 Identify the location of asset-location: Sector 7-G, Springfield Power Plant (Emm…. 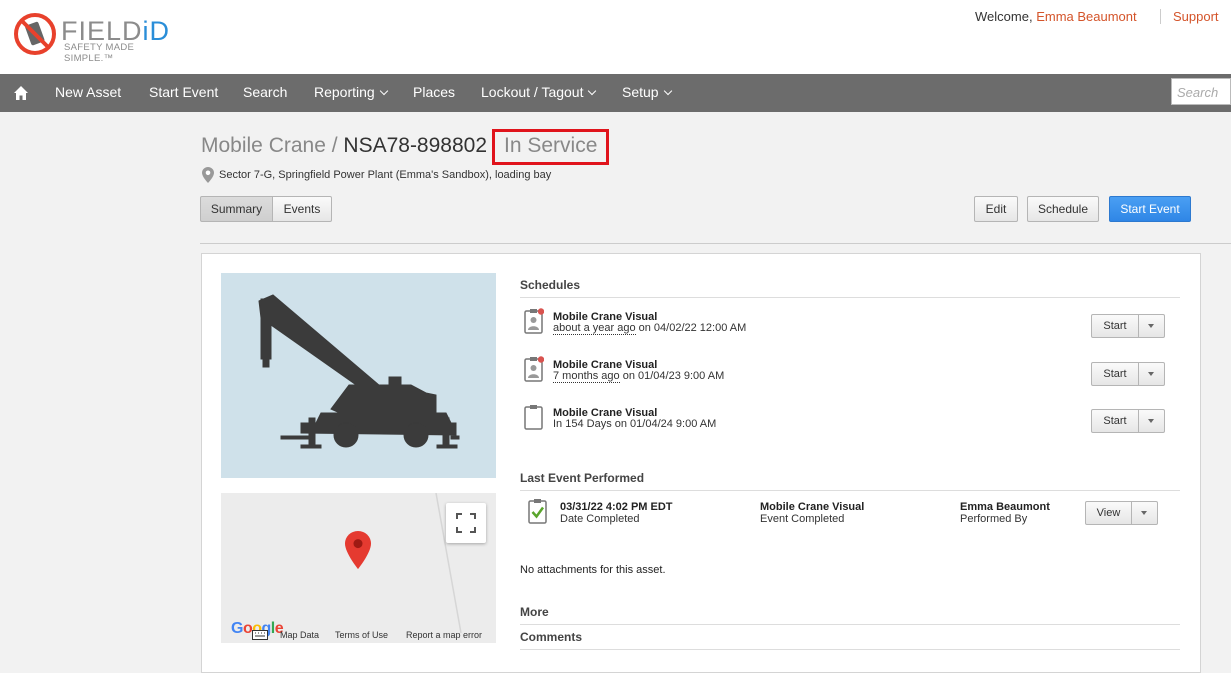
(385, 175).